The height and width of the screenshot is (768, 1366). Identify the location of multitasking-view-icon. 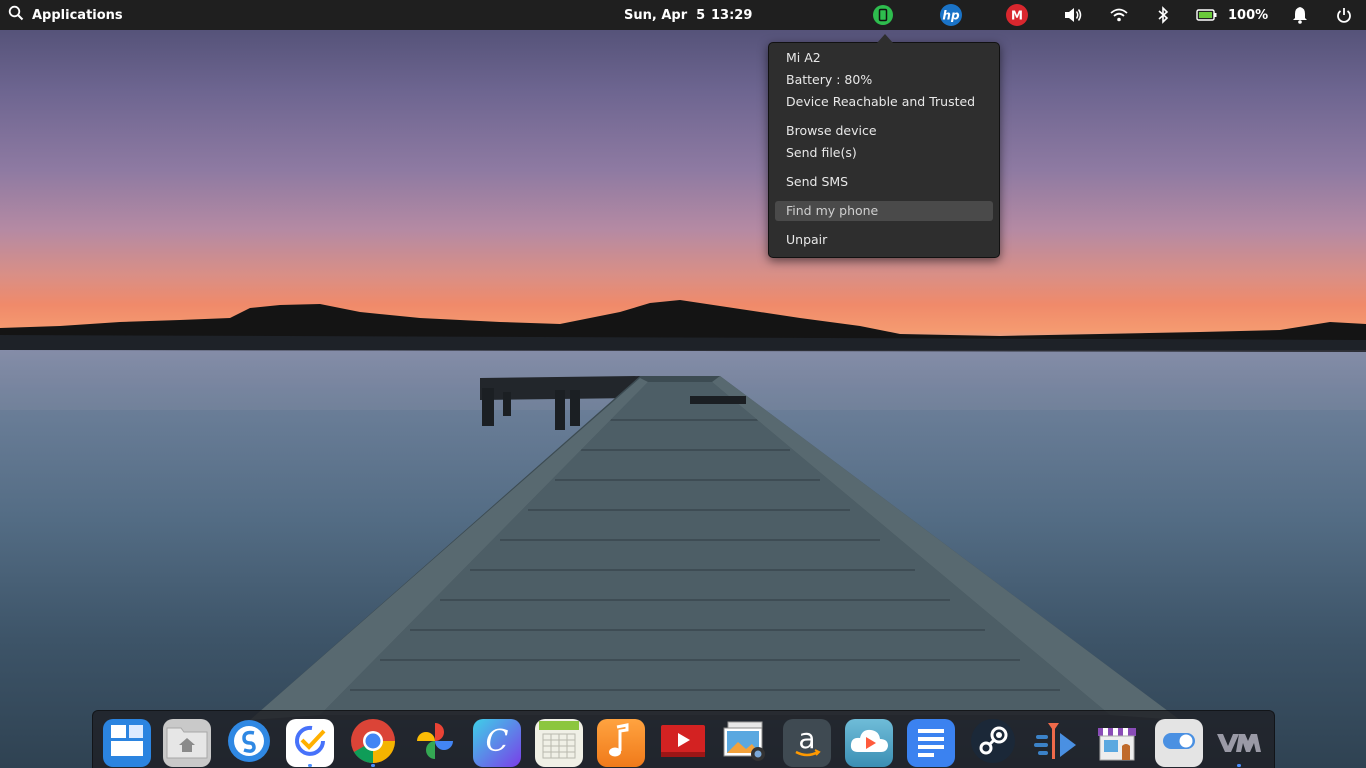
(127, 743).